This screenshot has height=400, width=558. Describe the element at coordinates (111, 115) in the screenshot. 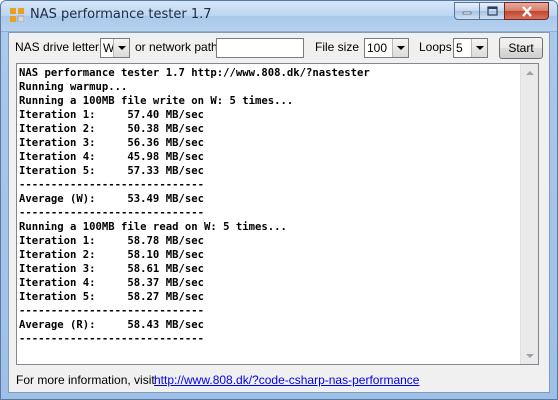

I see `output-line: Iteration 1: 57.40 MB/sec` at that location.